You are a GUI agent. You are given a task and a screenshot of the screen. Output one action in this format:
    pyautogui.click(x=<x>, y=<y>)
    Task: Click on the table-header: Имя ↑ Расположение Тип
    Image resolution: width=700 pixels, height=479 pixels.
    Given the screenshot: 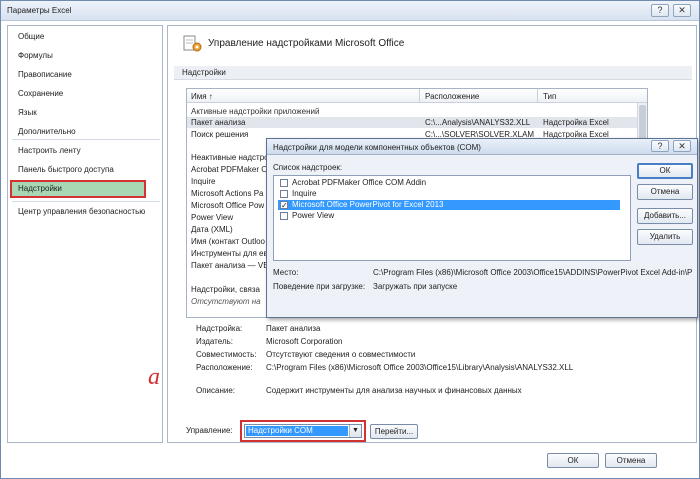 What is the action you would take?
    pyautogui.click(x=417, y=96)
    